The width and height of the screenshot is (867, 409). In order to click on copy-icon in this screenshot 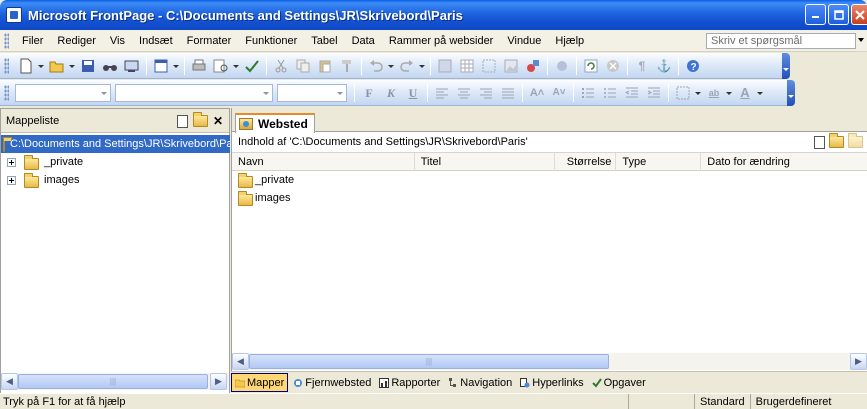, I will do `click(303, 66)`.